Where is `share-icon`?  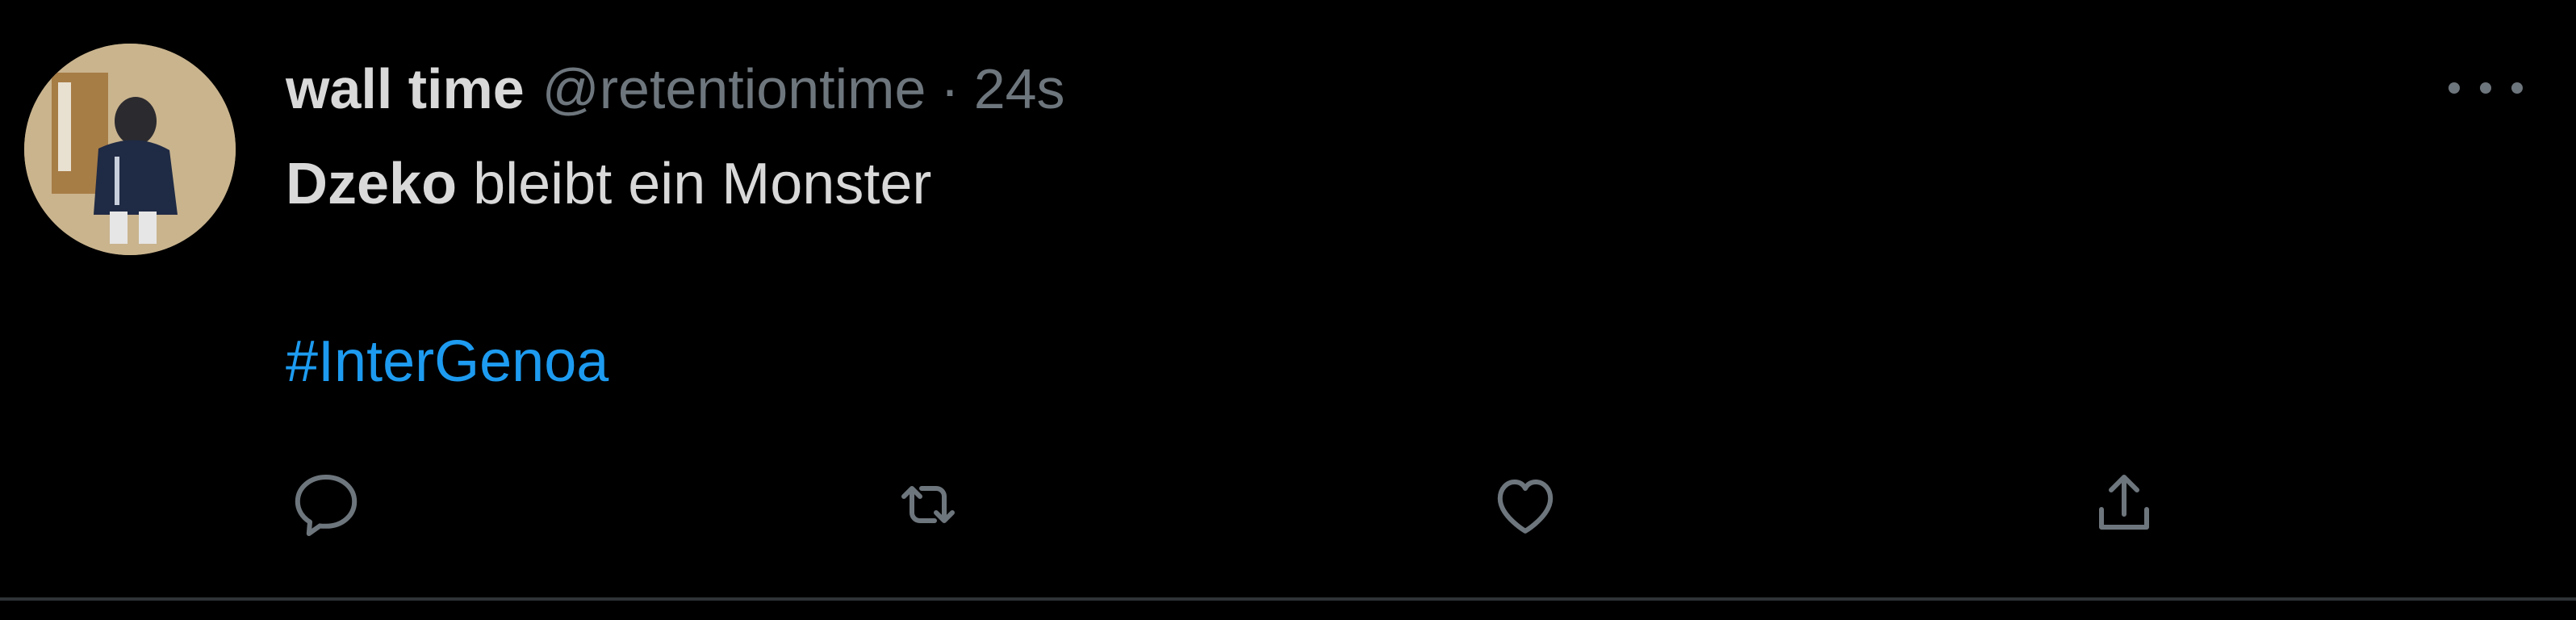
share-icon is located at coordinates (2124, 502).